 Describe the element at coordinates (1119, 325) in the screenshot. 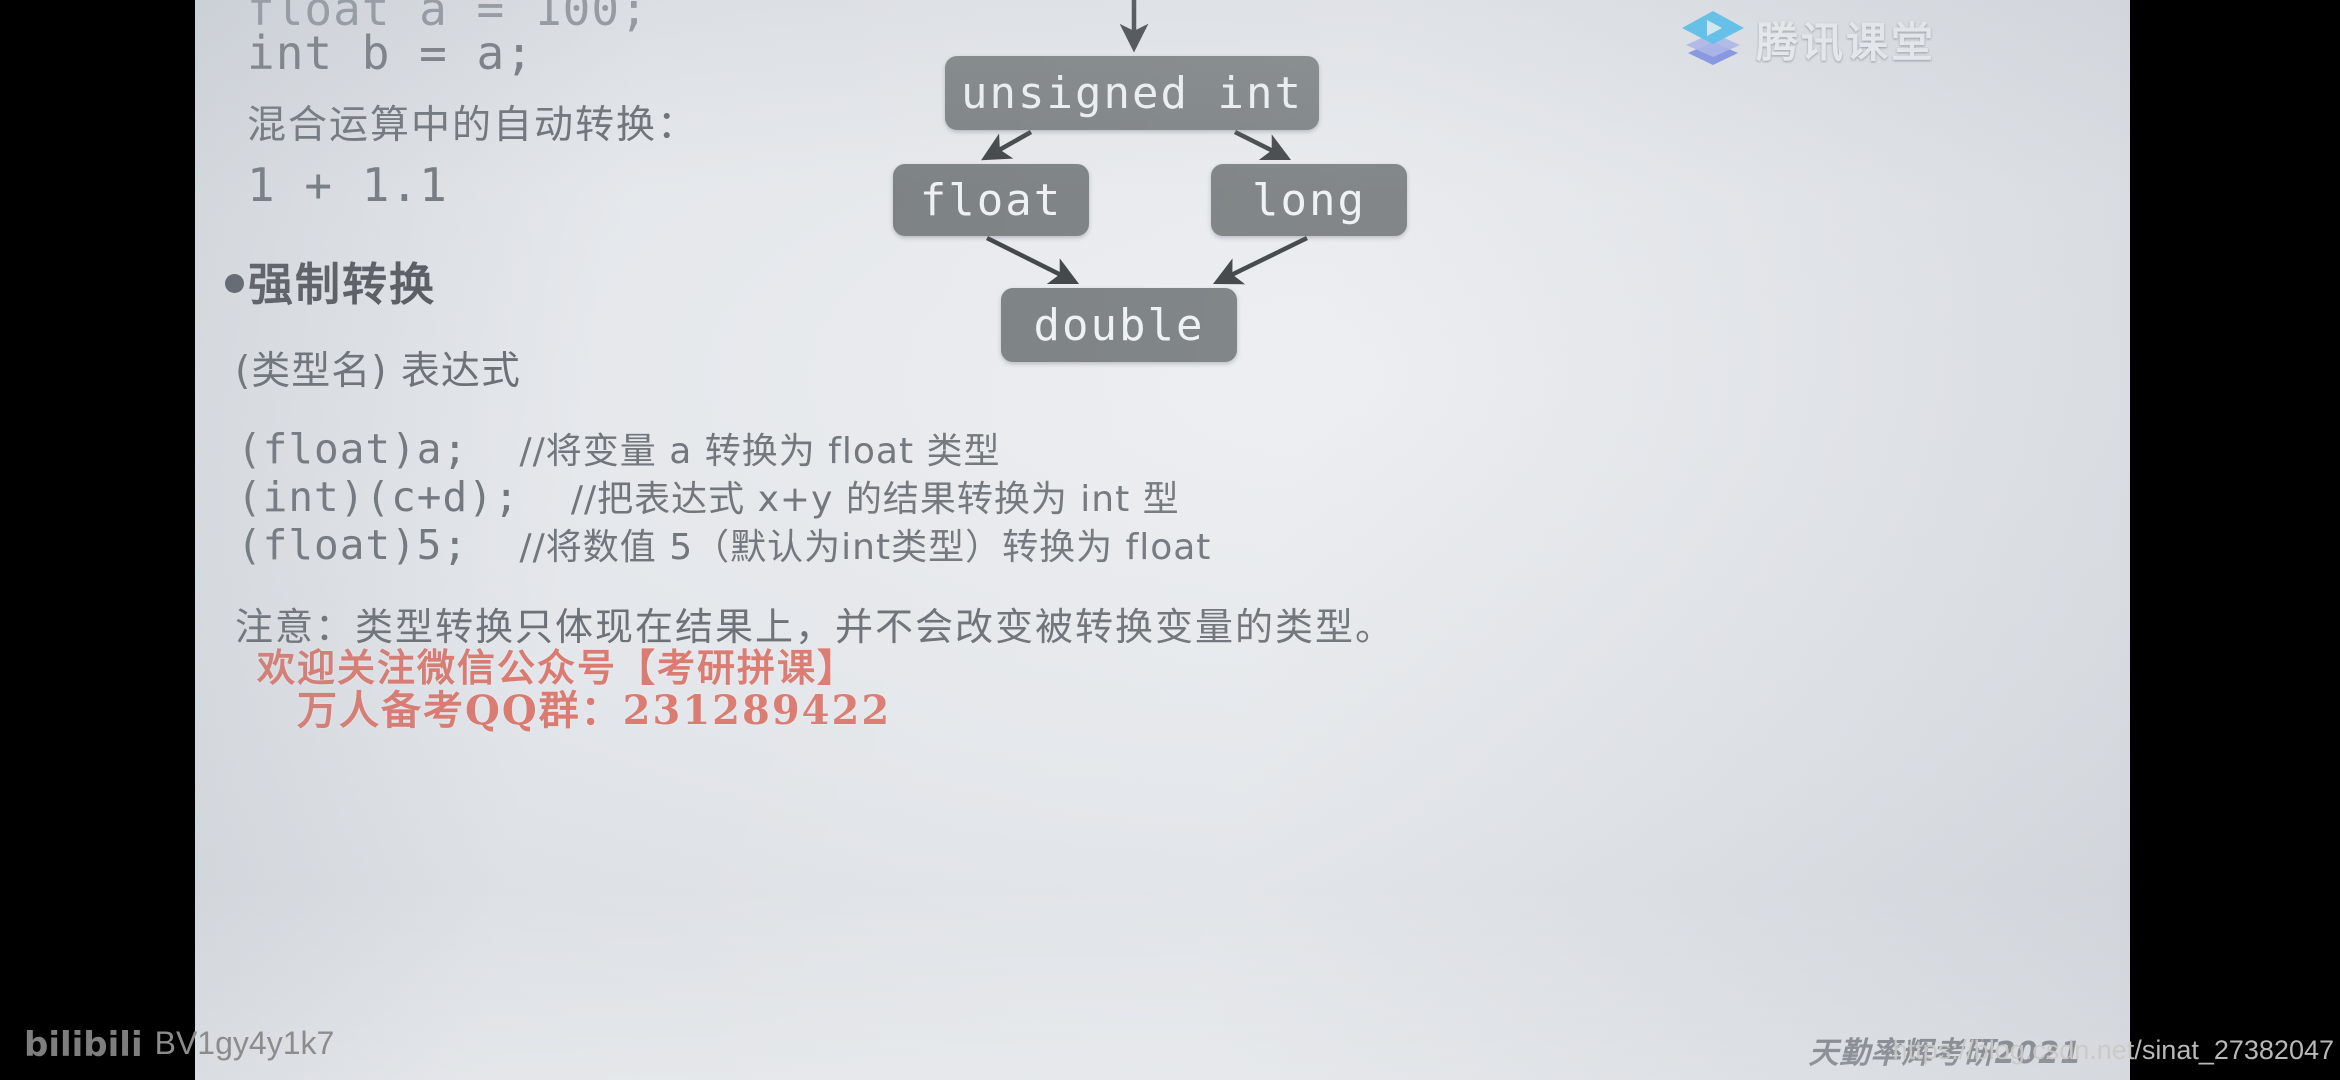

I see `diagram-node-double: double` at that location.